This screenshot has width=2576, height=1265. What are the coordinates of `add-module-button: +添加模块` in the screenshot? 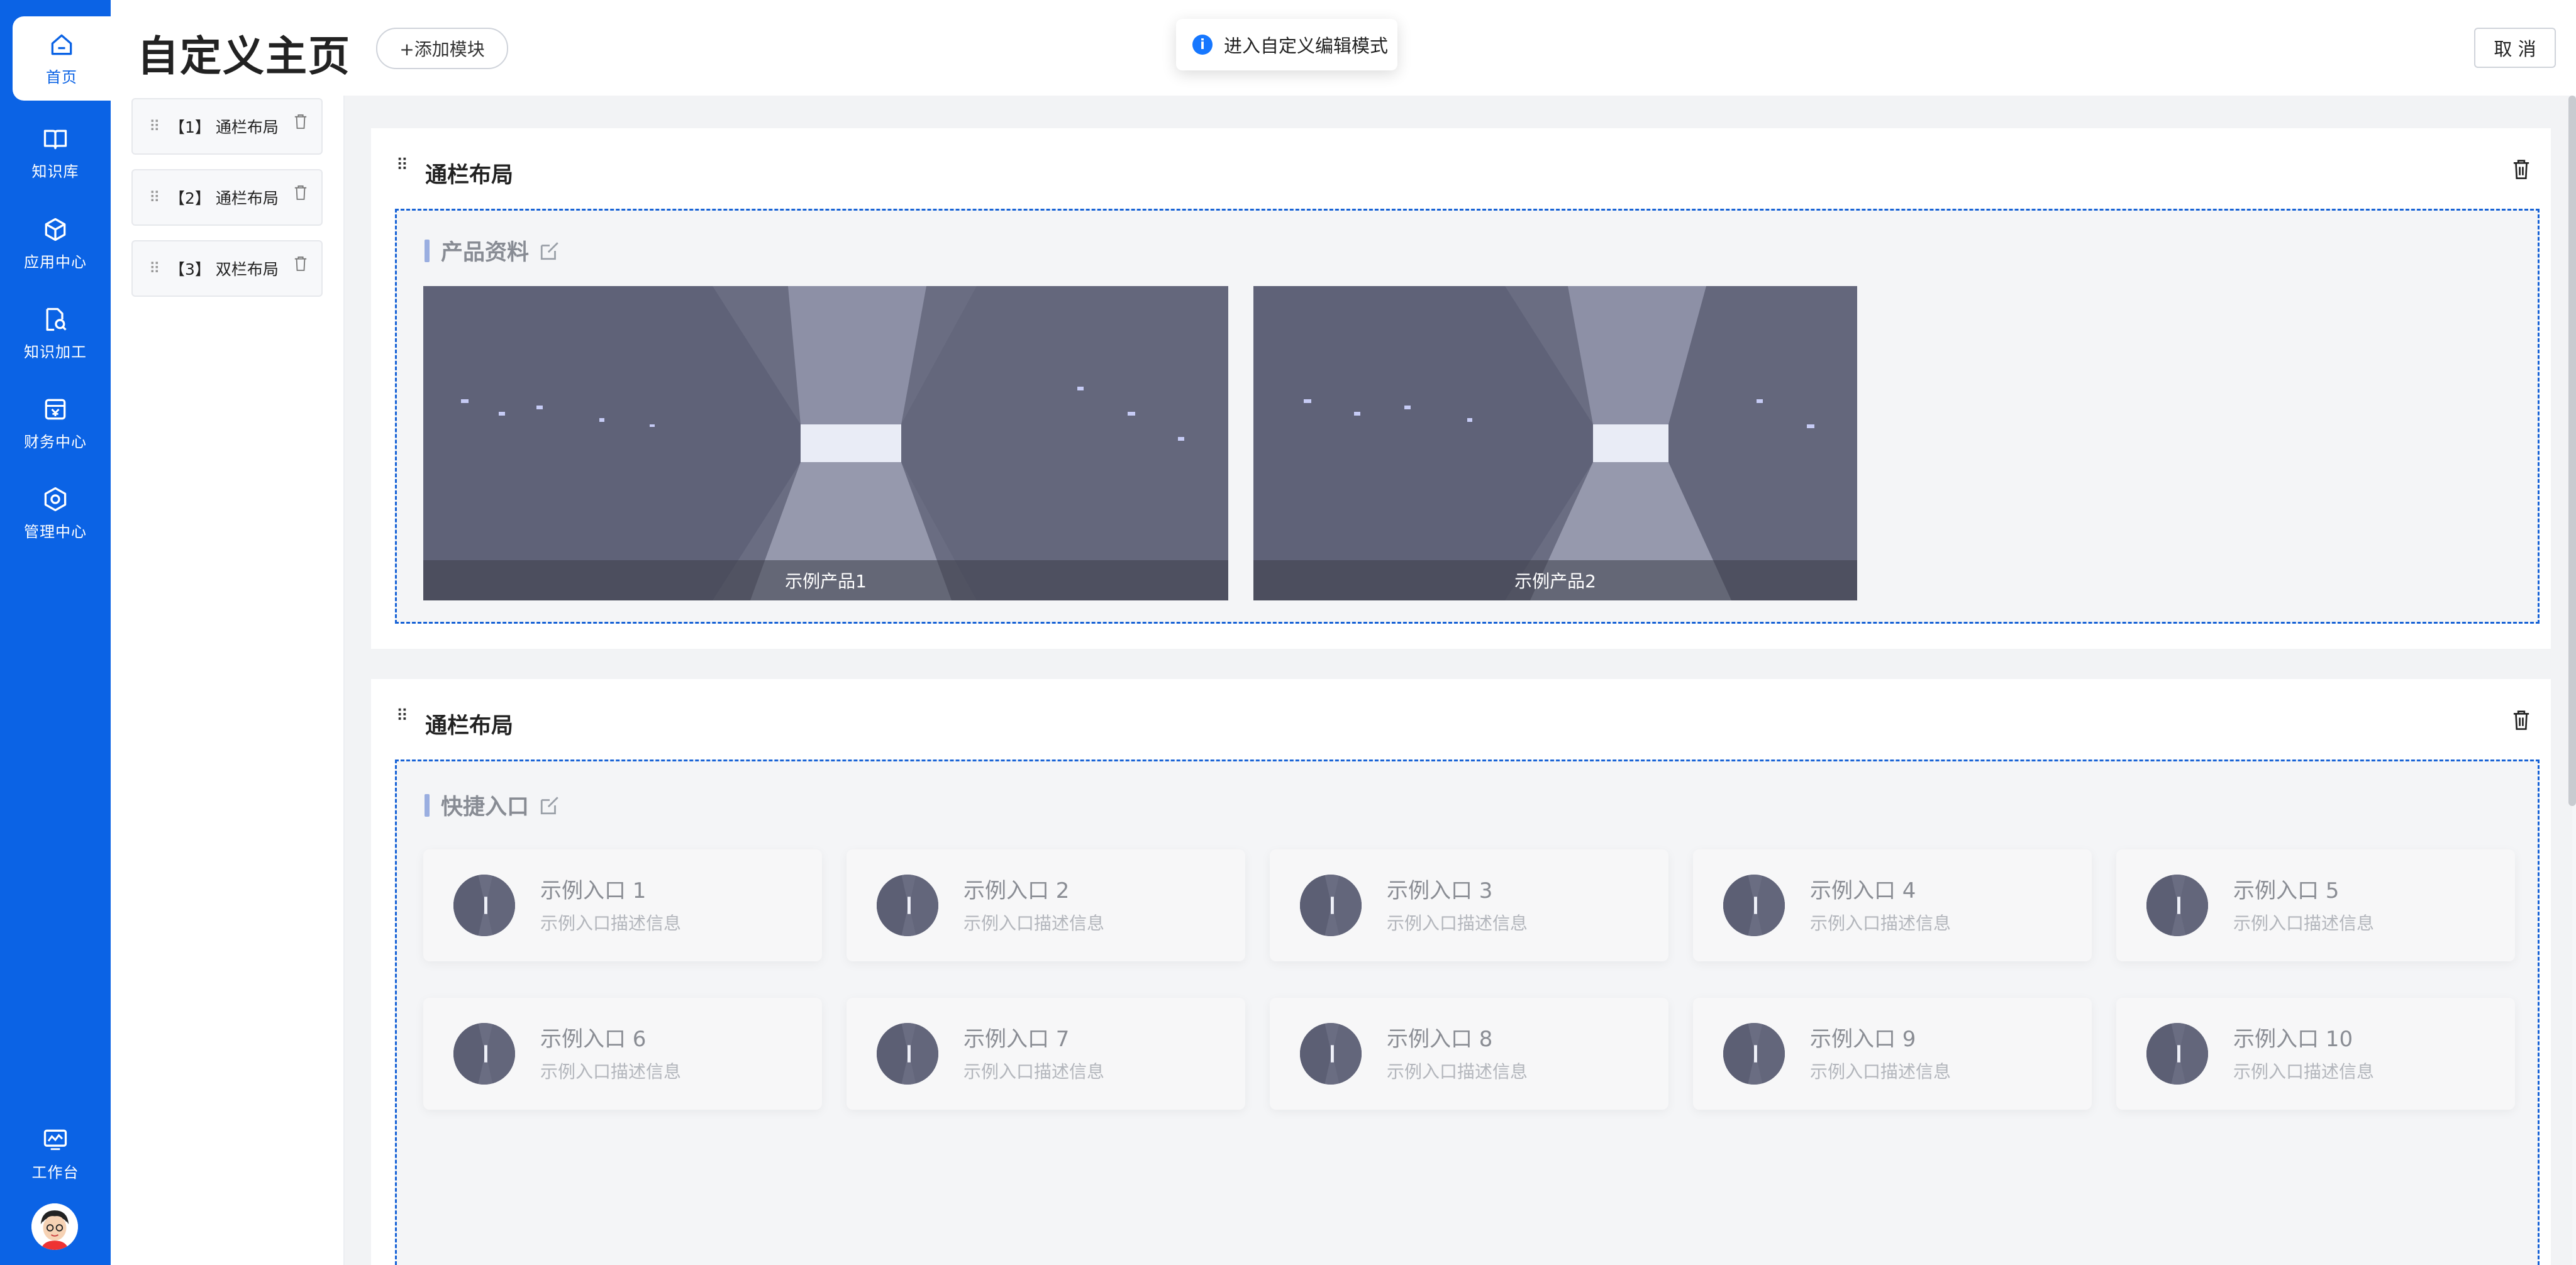 It's located at (442, 48).